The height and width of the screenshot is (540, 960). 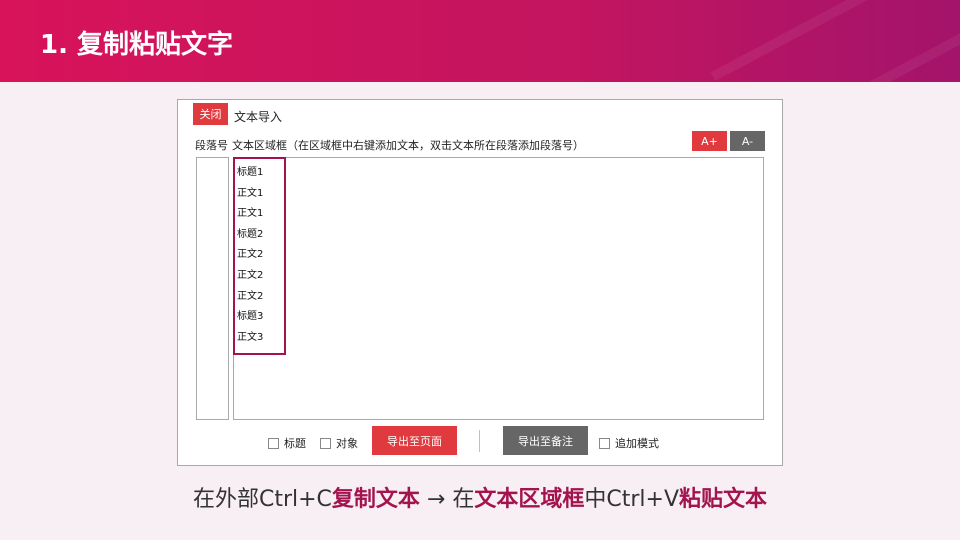 I want to click on paragraph-number-label: 段落号, so click(x=211, y=145).